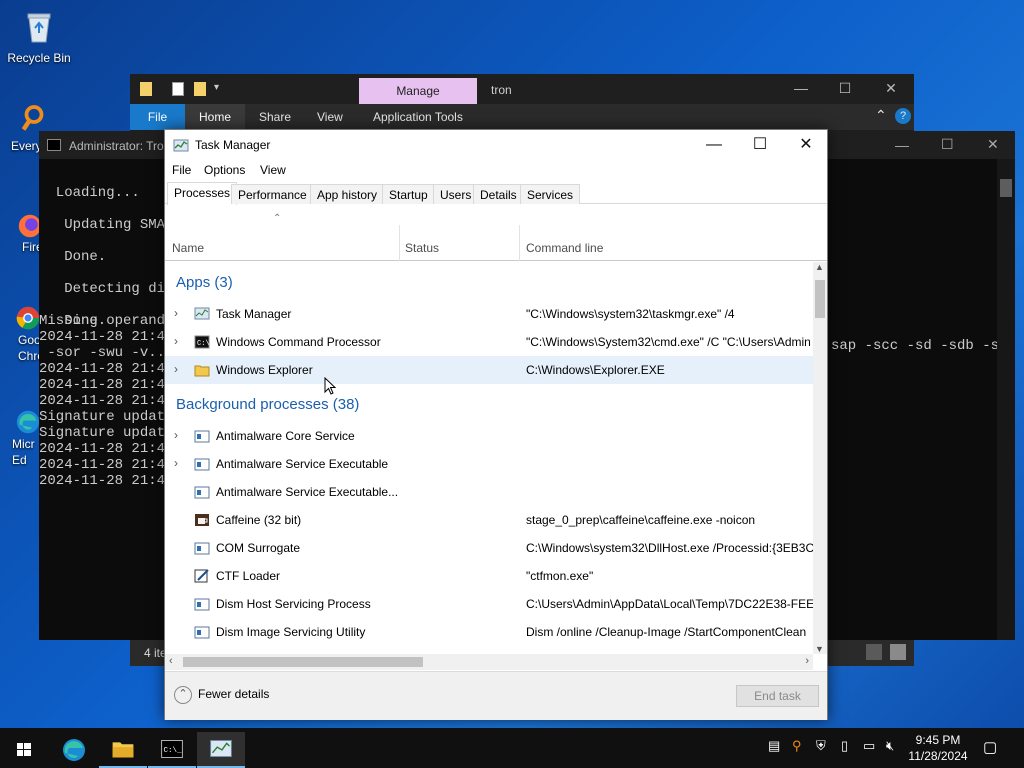 This screenshot has height=768, width=1024. I want to click on fewer-details-button: ⌃ Fewer details, so click(221, 695).